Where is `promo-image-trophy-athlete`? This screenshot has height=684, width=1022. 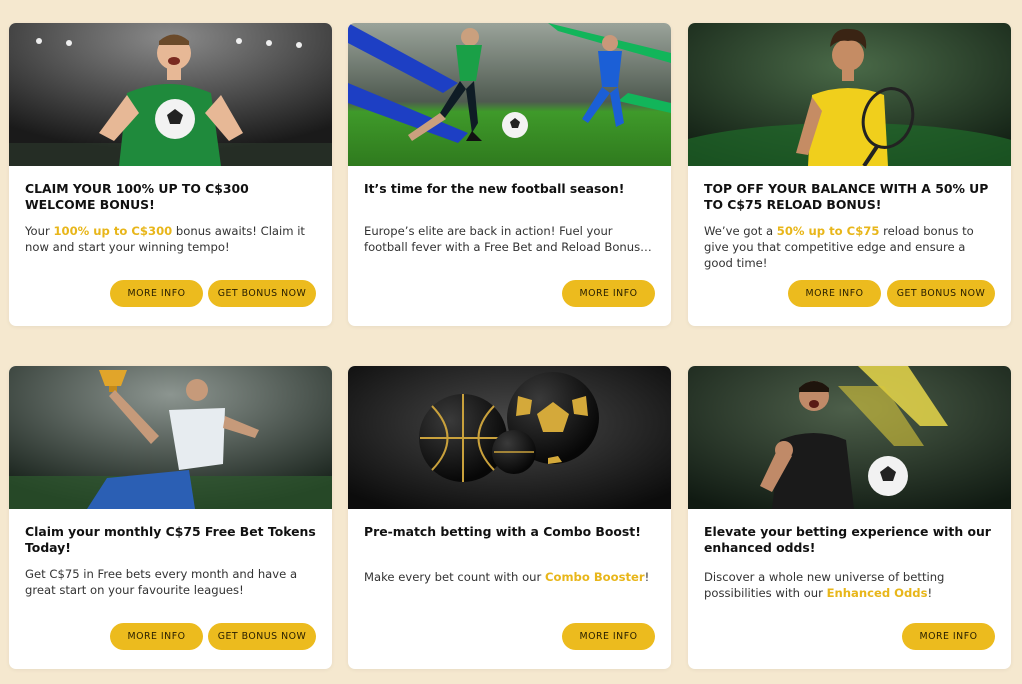
promo-image-trophy-athlete is located at coordinates (170, 437).